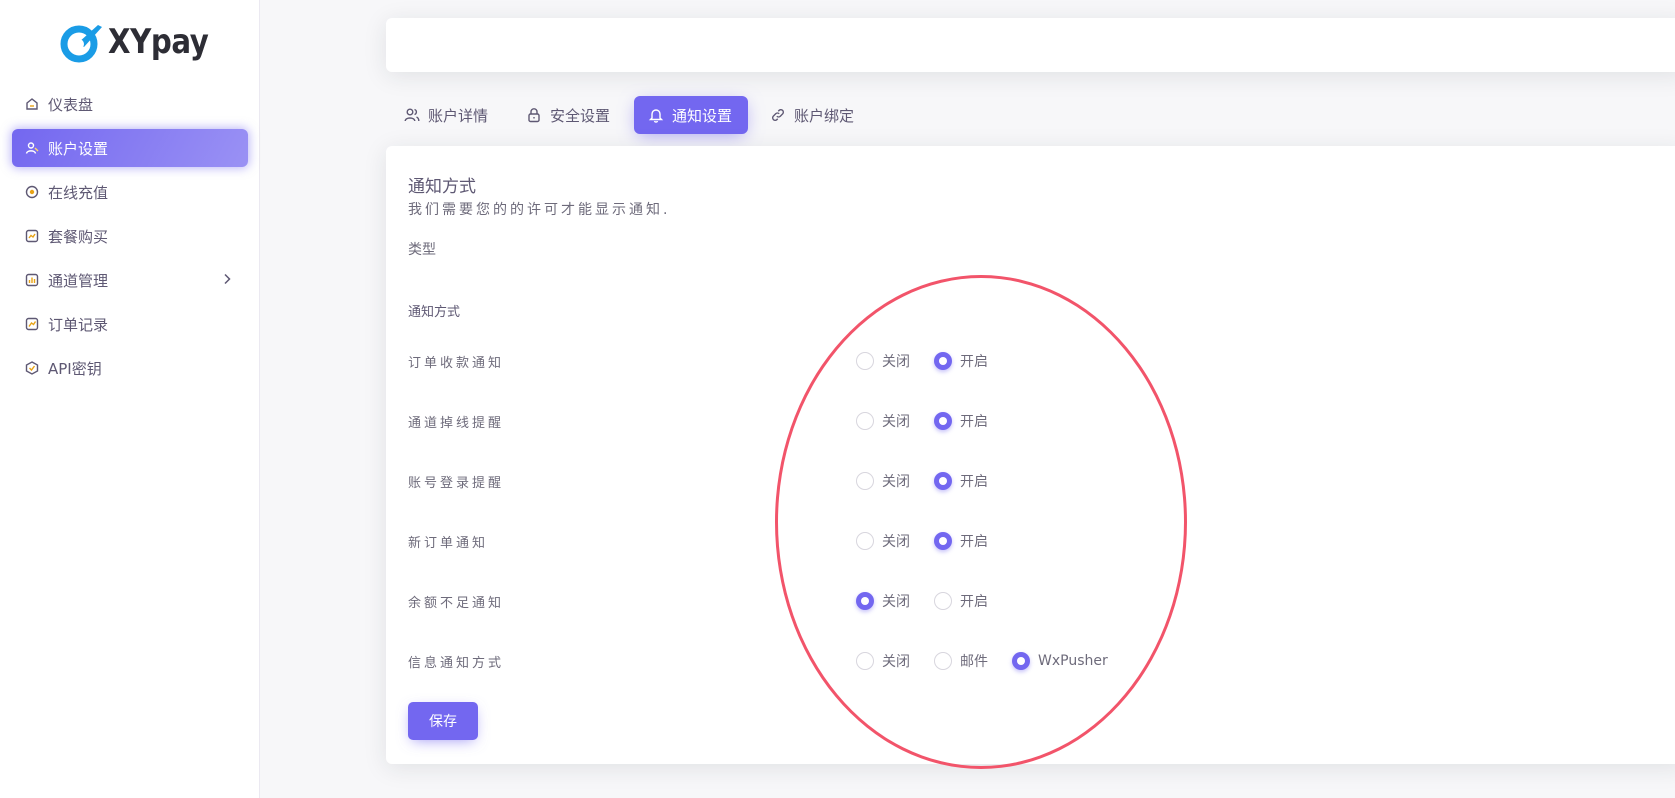 This screenshot has height=798, width=1675. What do you see at coordinates (448, 543) in the screenshot?
I see `setting-label: 新订单通知` at bounding box center [448, 543].